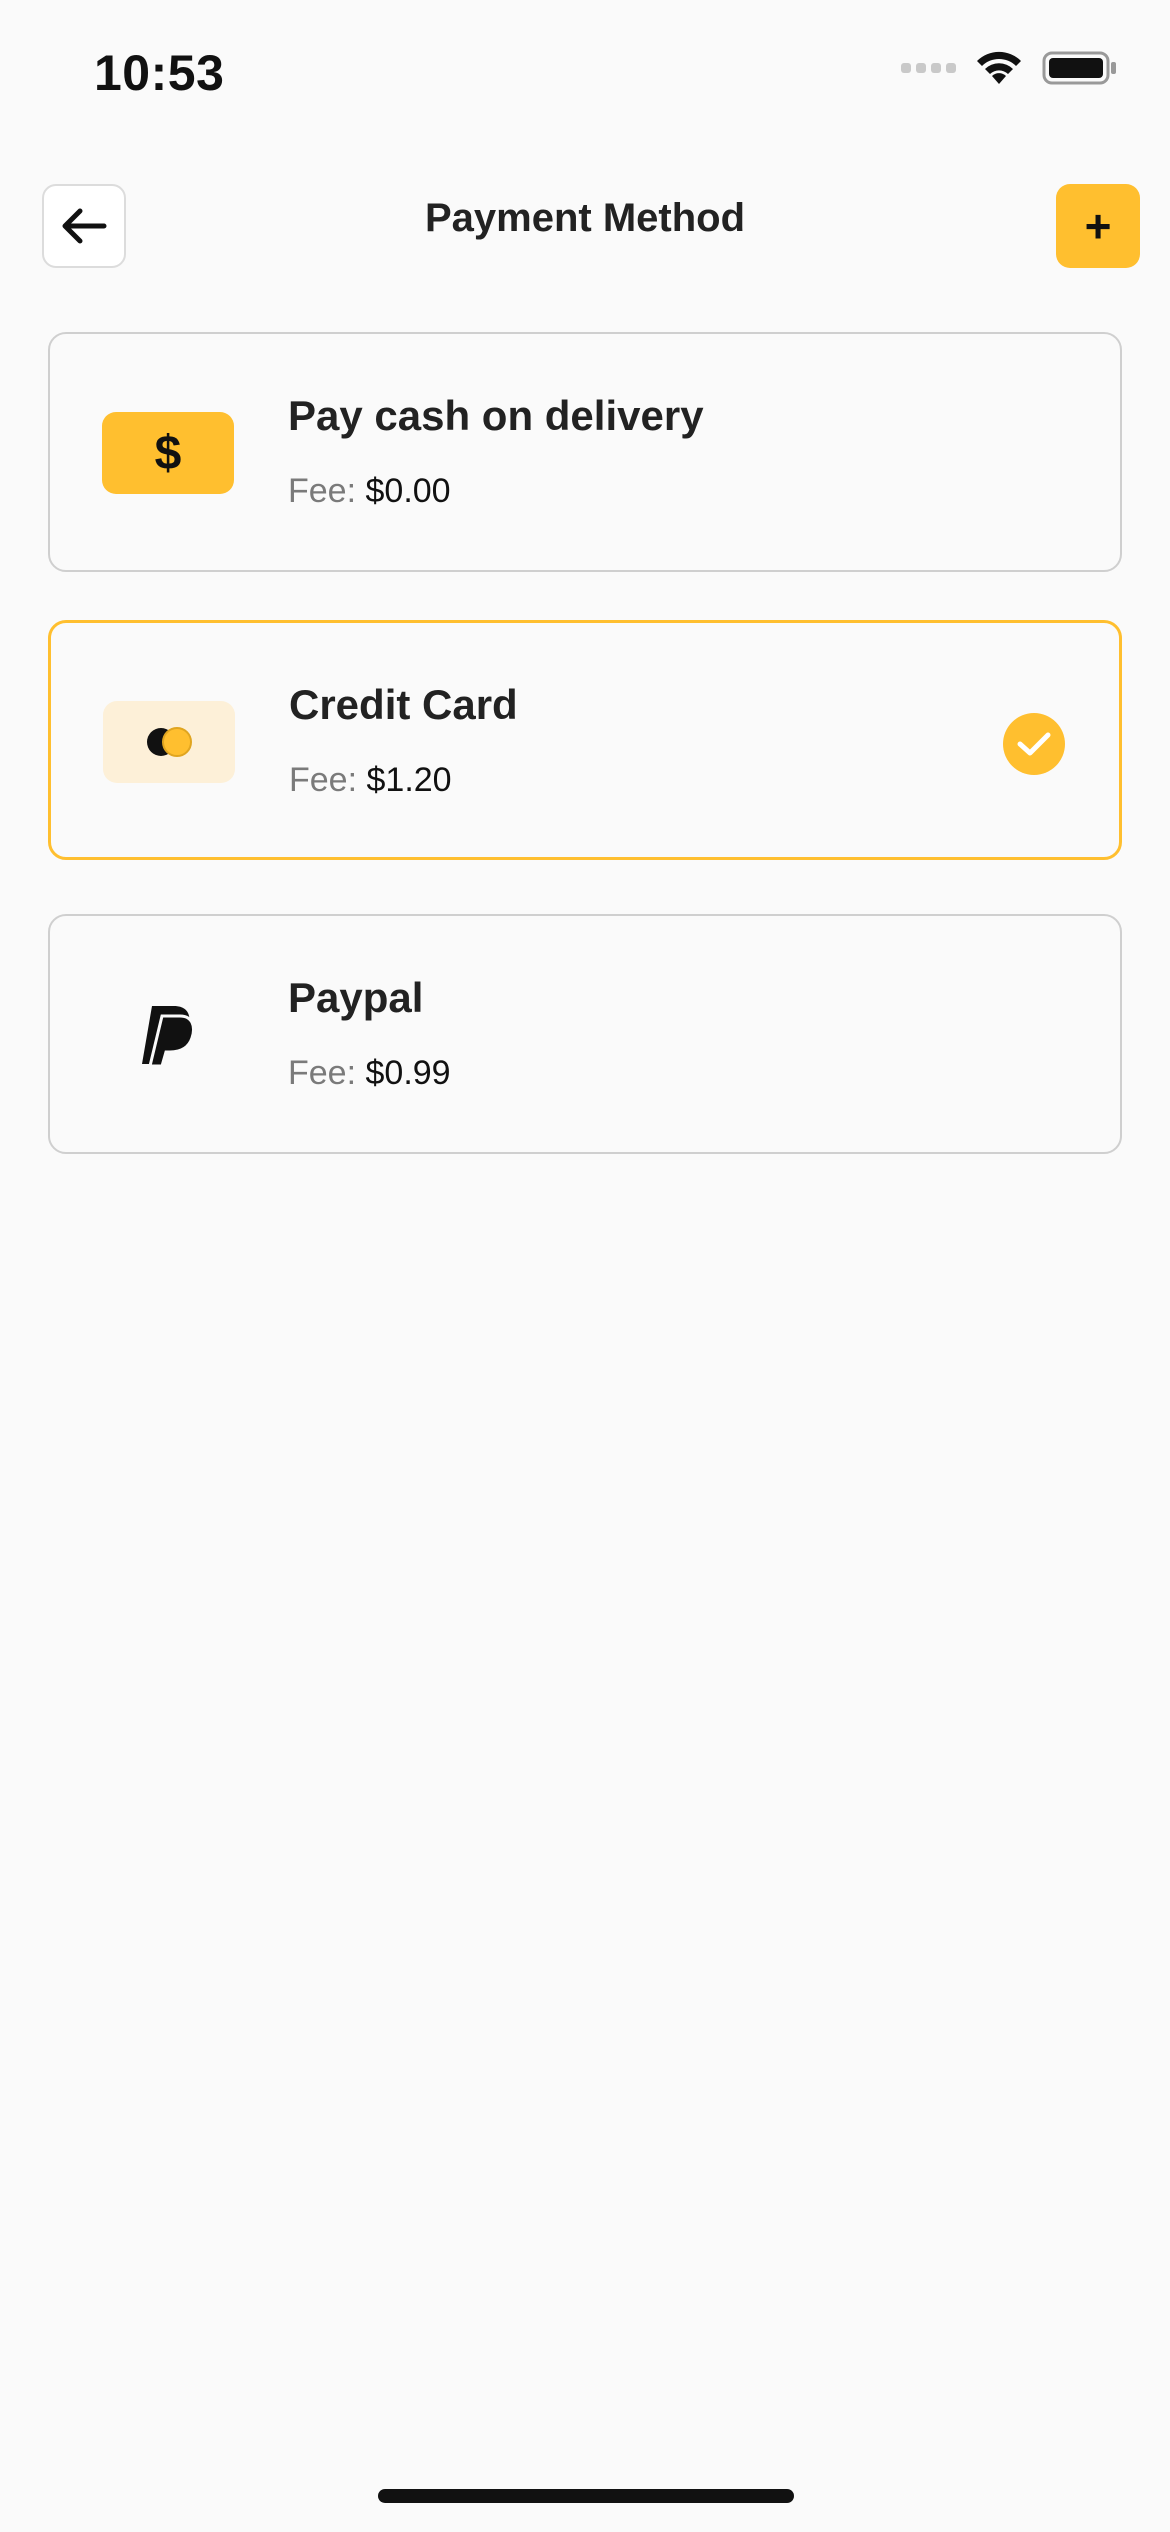 The height and width of the screenshot is (2532, 1170). I want to click on payment-option-title: Paypal, so click(356, 997).